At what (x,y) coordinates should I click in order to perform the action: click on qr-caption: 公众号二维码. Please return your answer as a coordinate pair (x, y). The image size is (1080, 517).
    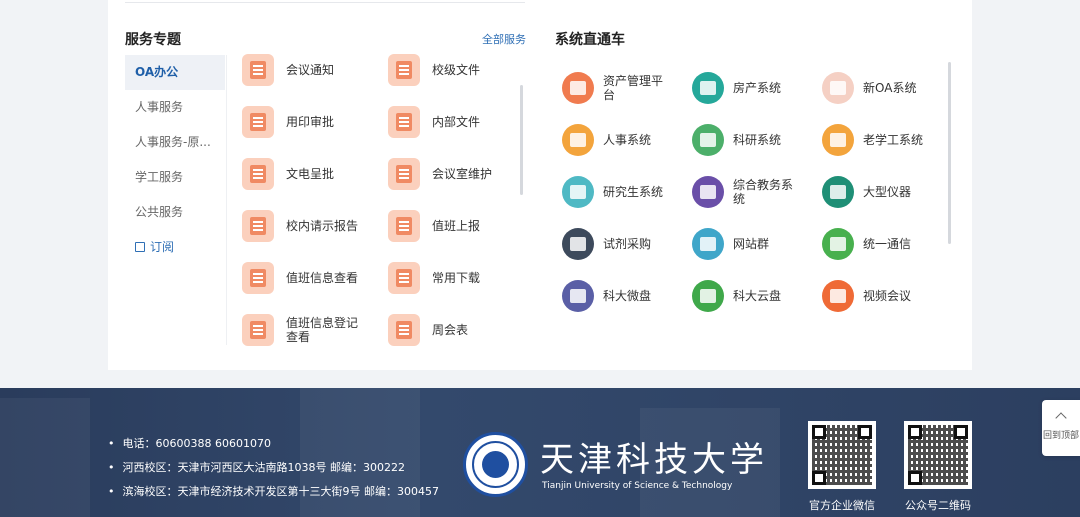
    Looking at the image, I should click on (938, 505).